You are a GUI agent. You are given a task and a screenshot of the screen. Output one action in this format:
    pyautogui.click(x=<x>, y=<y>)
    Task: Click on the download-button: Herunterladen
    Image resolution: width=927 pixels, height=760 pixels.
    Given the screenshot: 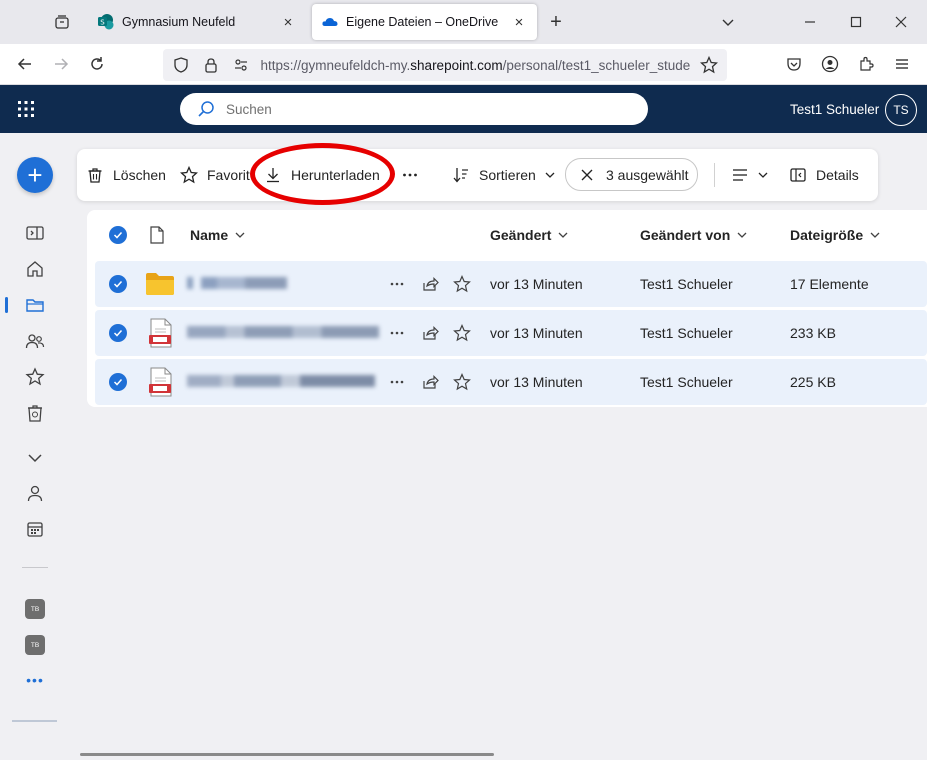 What is the action you would take?
    pyautogui.click(x=321, y=175)
    